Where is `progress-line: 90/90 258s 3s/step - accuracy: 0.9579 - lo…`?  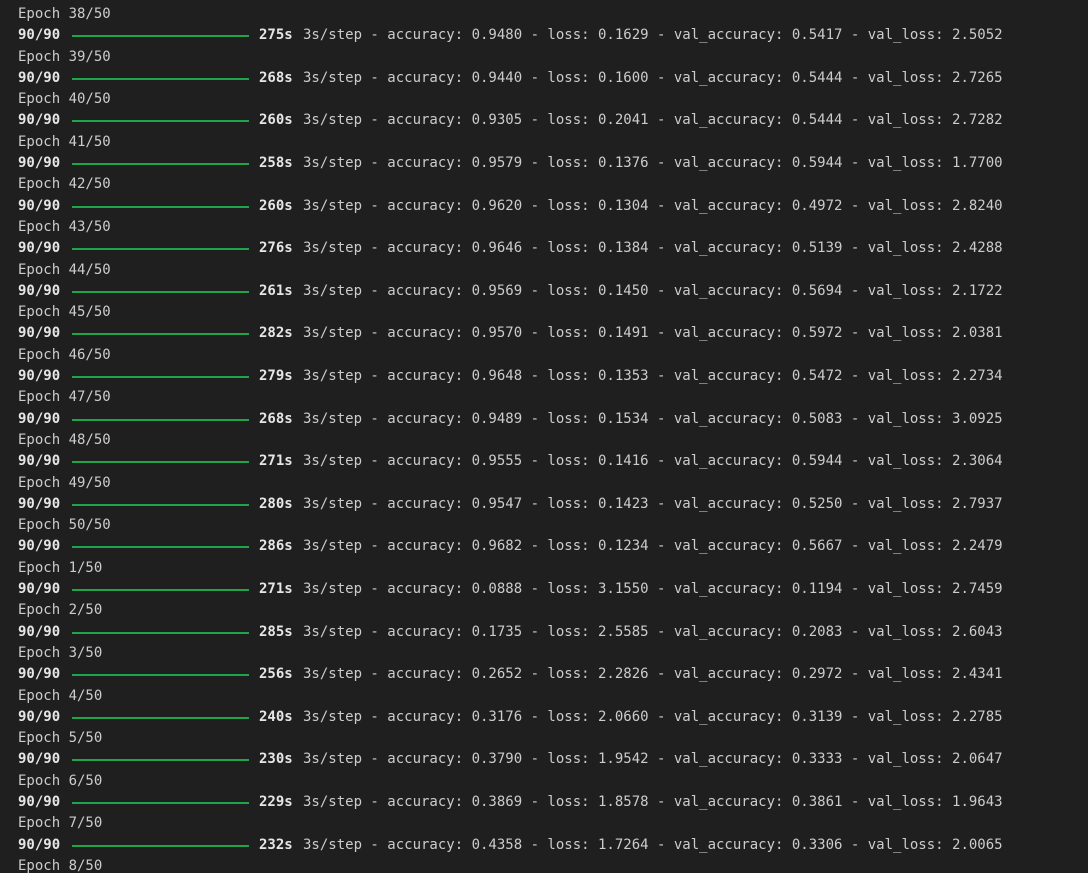 progress-line: 90/90 258s 3s/step - accuracy: 0.9579 - lo… is located at coordinates (544, 163).